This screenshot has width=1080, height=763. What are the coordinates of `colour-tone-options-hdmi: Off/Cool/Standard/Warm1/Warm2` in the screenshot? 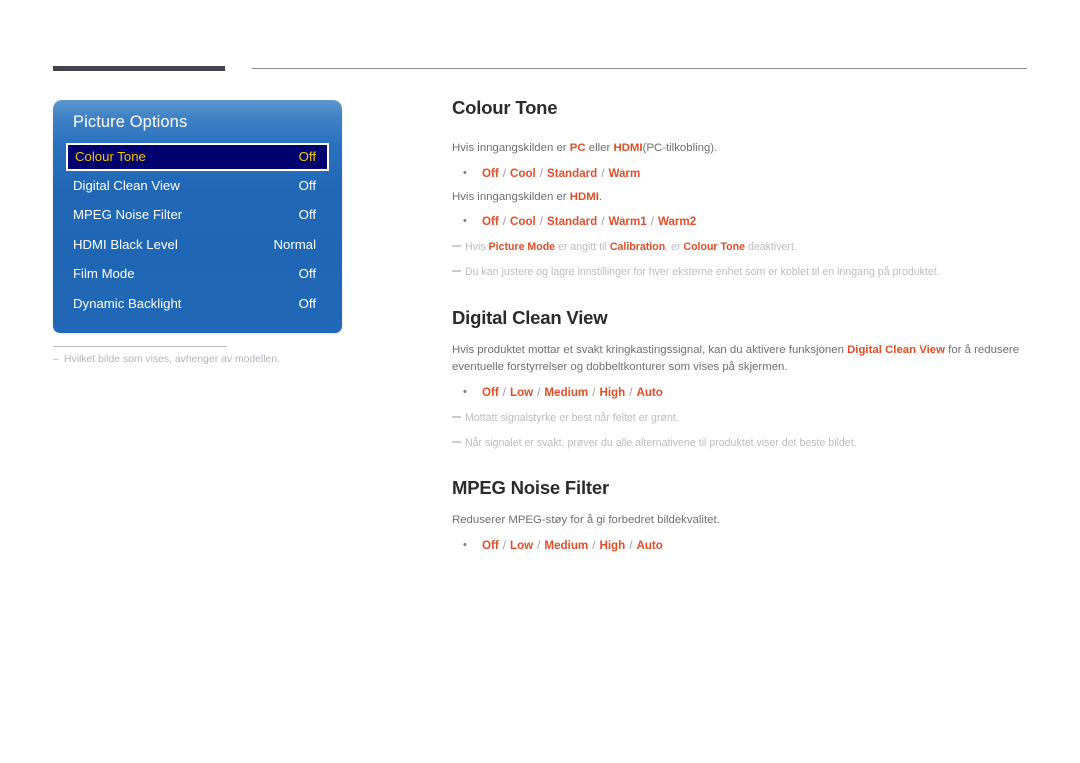 It's located at (742, 221).